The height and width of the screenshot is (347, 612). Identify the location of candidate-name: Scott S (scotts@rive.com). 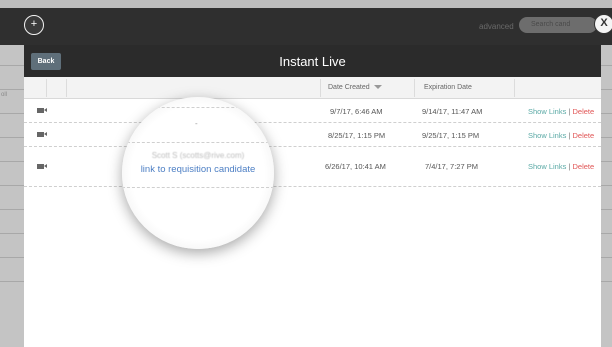
(198, 155).